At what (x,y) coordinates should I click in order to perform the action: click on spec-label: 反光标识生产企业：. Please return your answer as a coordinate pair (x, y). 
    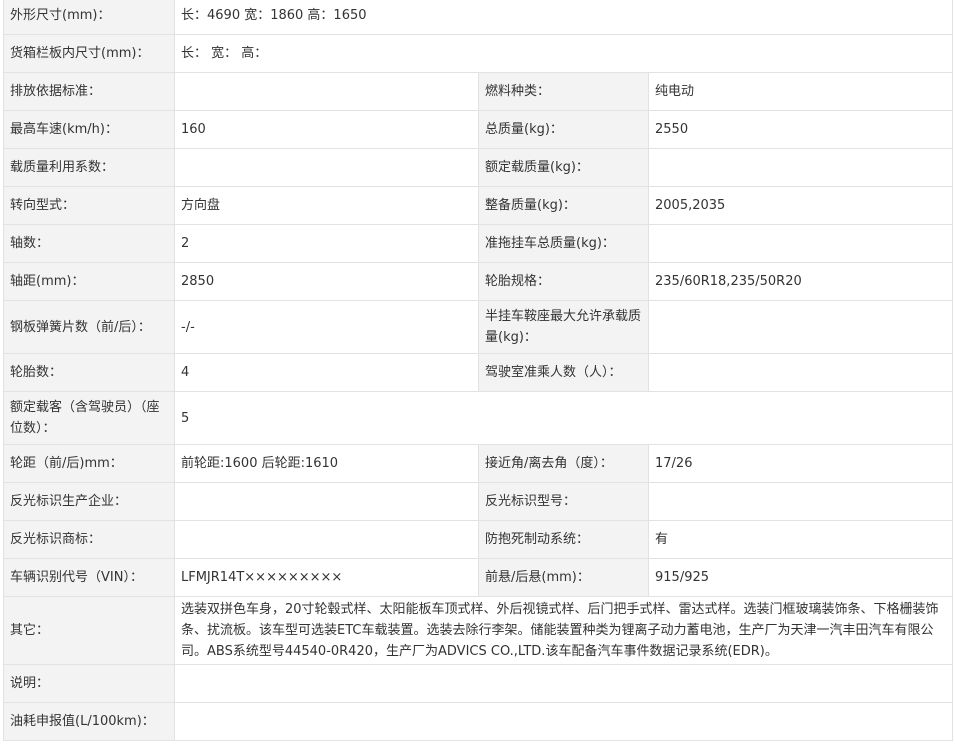
    Looking at the image, I should click on (89, 501).